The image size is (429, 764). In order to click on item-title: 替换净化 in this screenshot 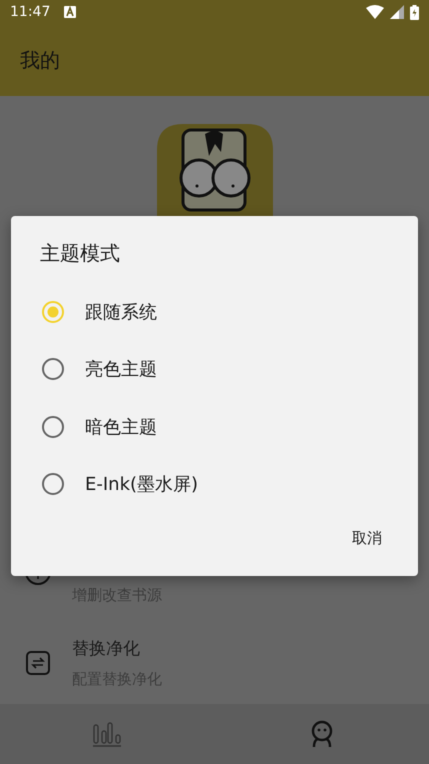, I will do `click(106, 649)`.